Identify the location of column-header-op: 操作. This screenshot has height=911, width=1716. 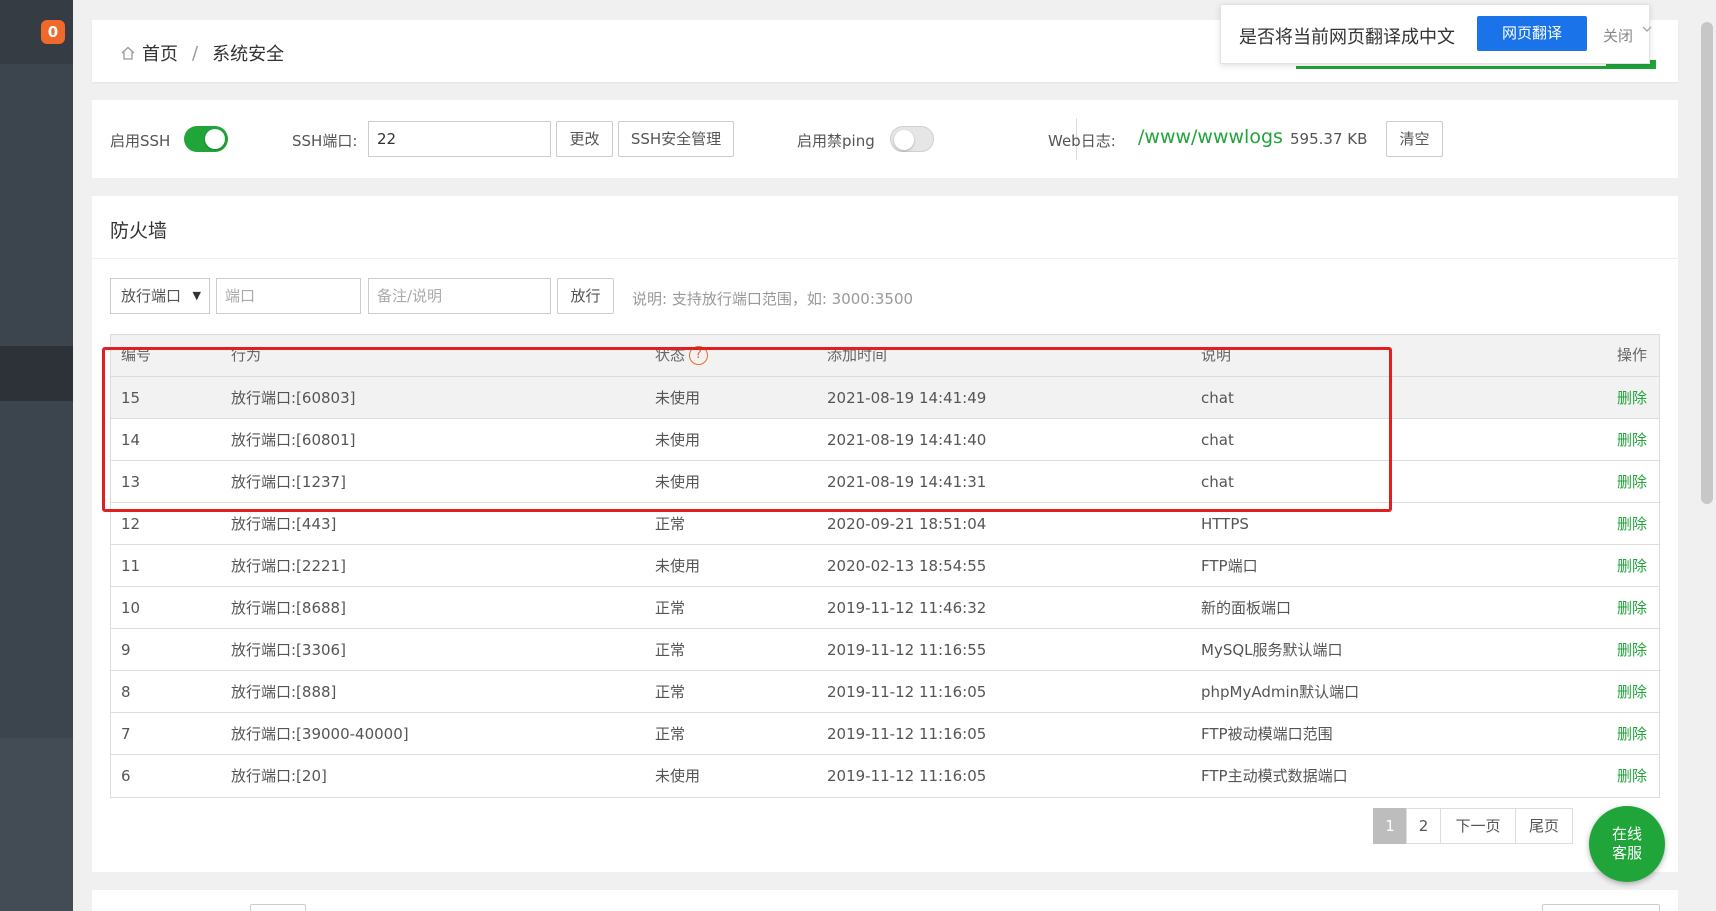
(1631, 355).